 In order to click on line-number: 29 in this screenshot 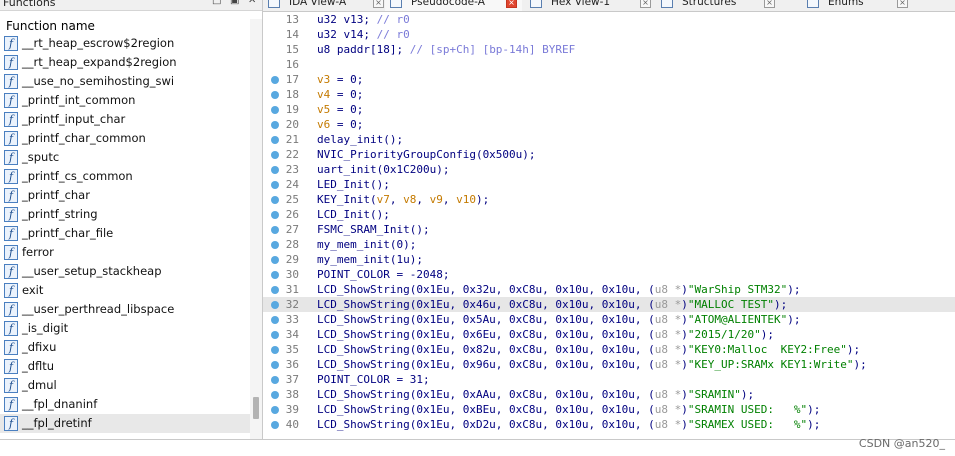, I will do `click(292, 259)`.